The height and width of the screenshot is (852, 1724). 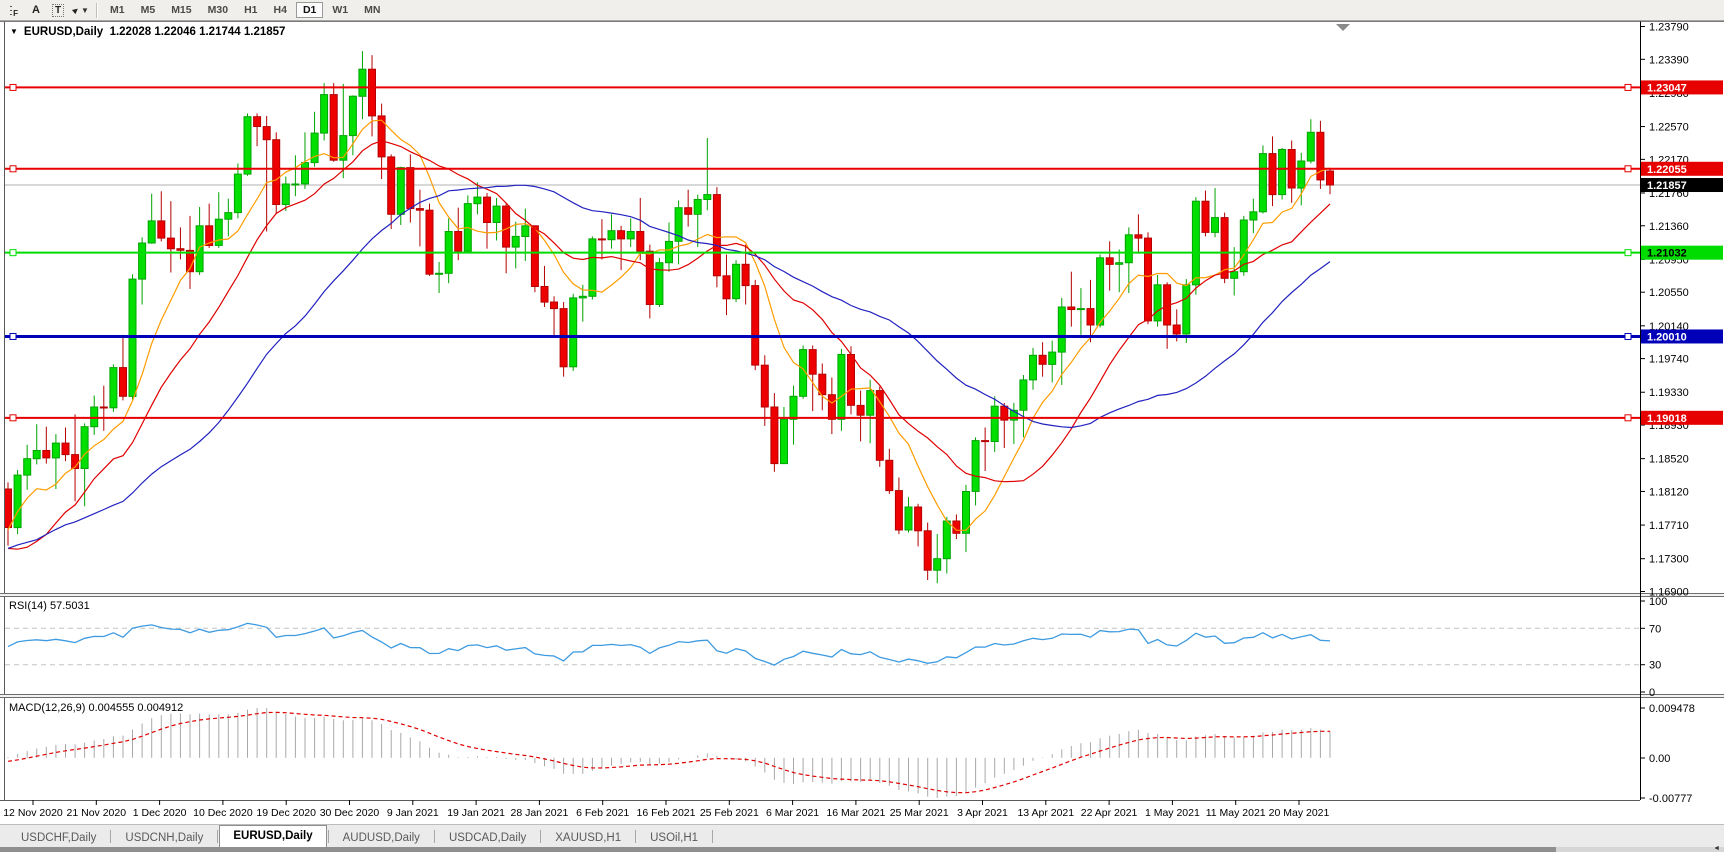 I want to click on text-label-tool-button: A, so click(x=36, y=10).